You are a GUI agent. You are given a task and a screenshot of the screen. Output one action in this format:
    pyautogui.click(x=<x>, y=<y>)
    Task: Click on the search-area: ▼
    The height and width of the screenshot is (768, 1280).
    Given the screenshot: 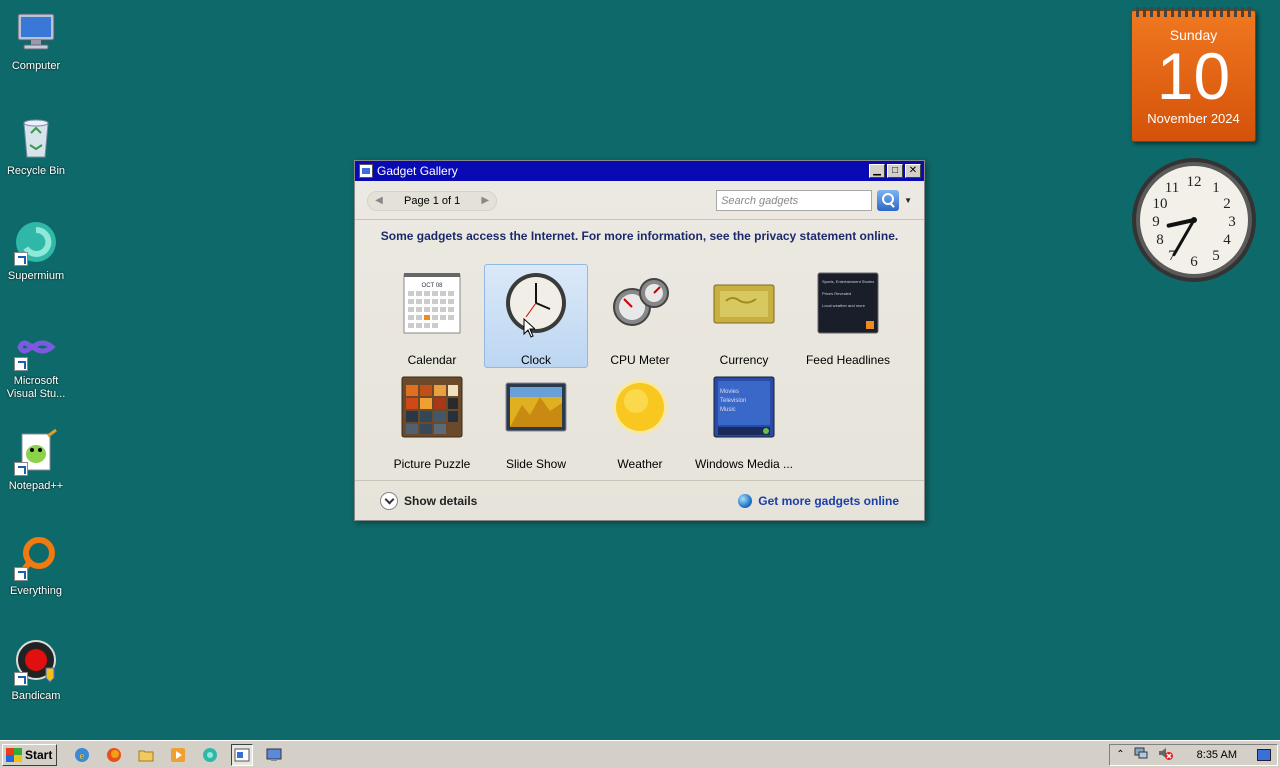 What is the action you would take?
    pyautogui.click(x=814, y=200)
    